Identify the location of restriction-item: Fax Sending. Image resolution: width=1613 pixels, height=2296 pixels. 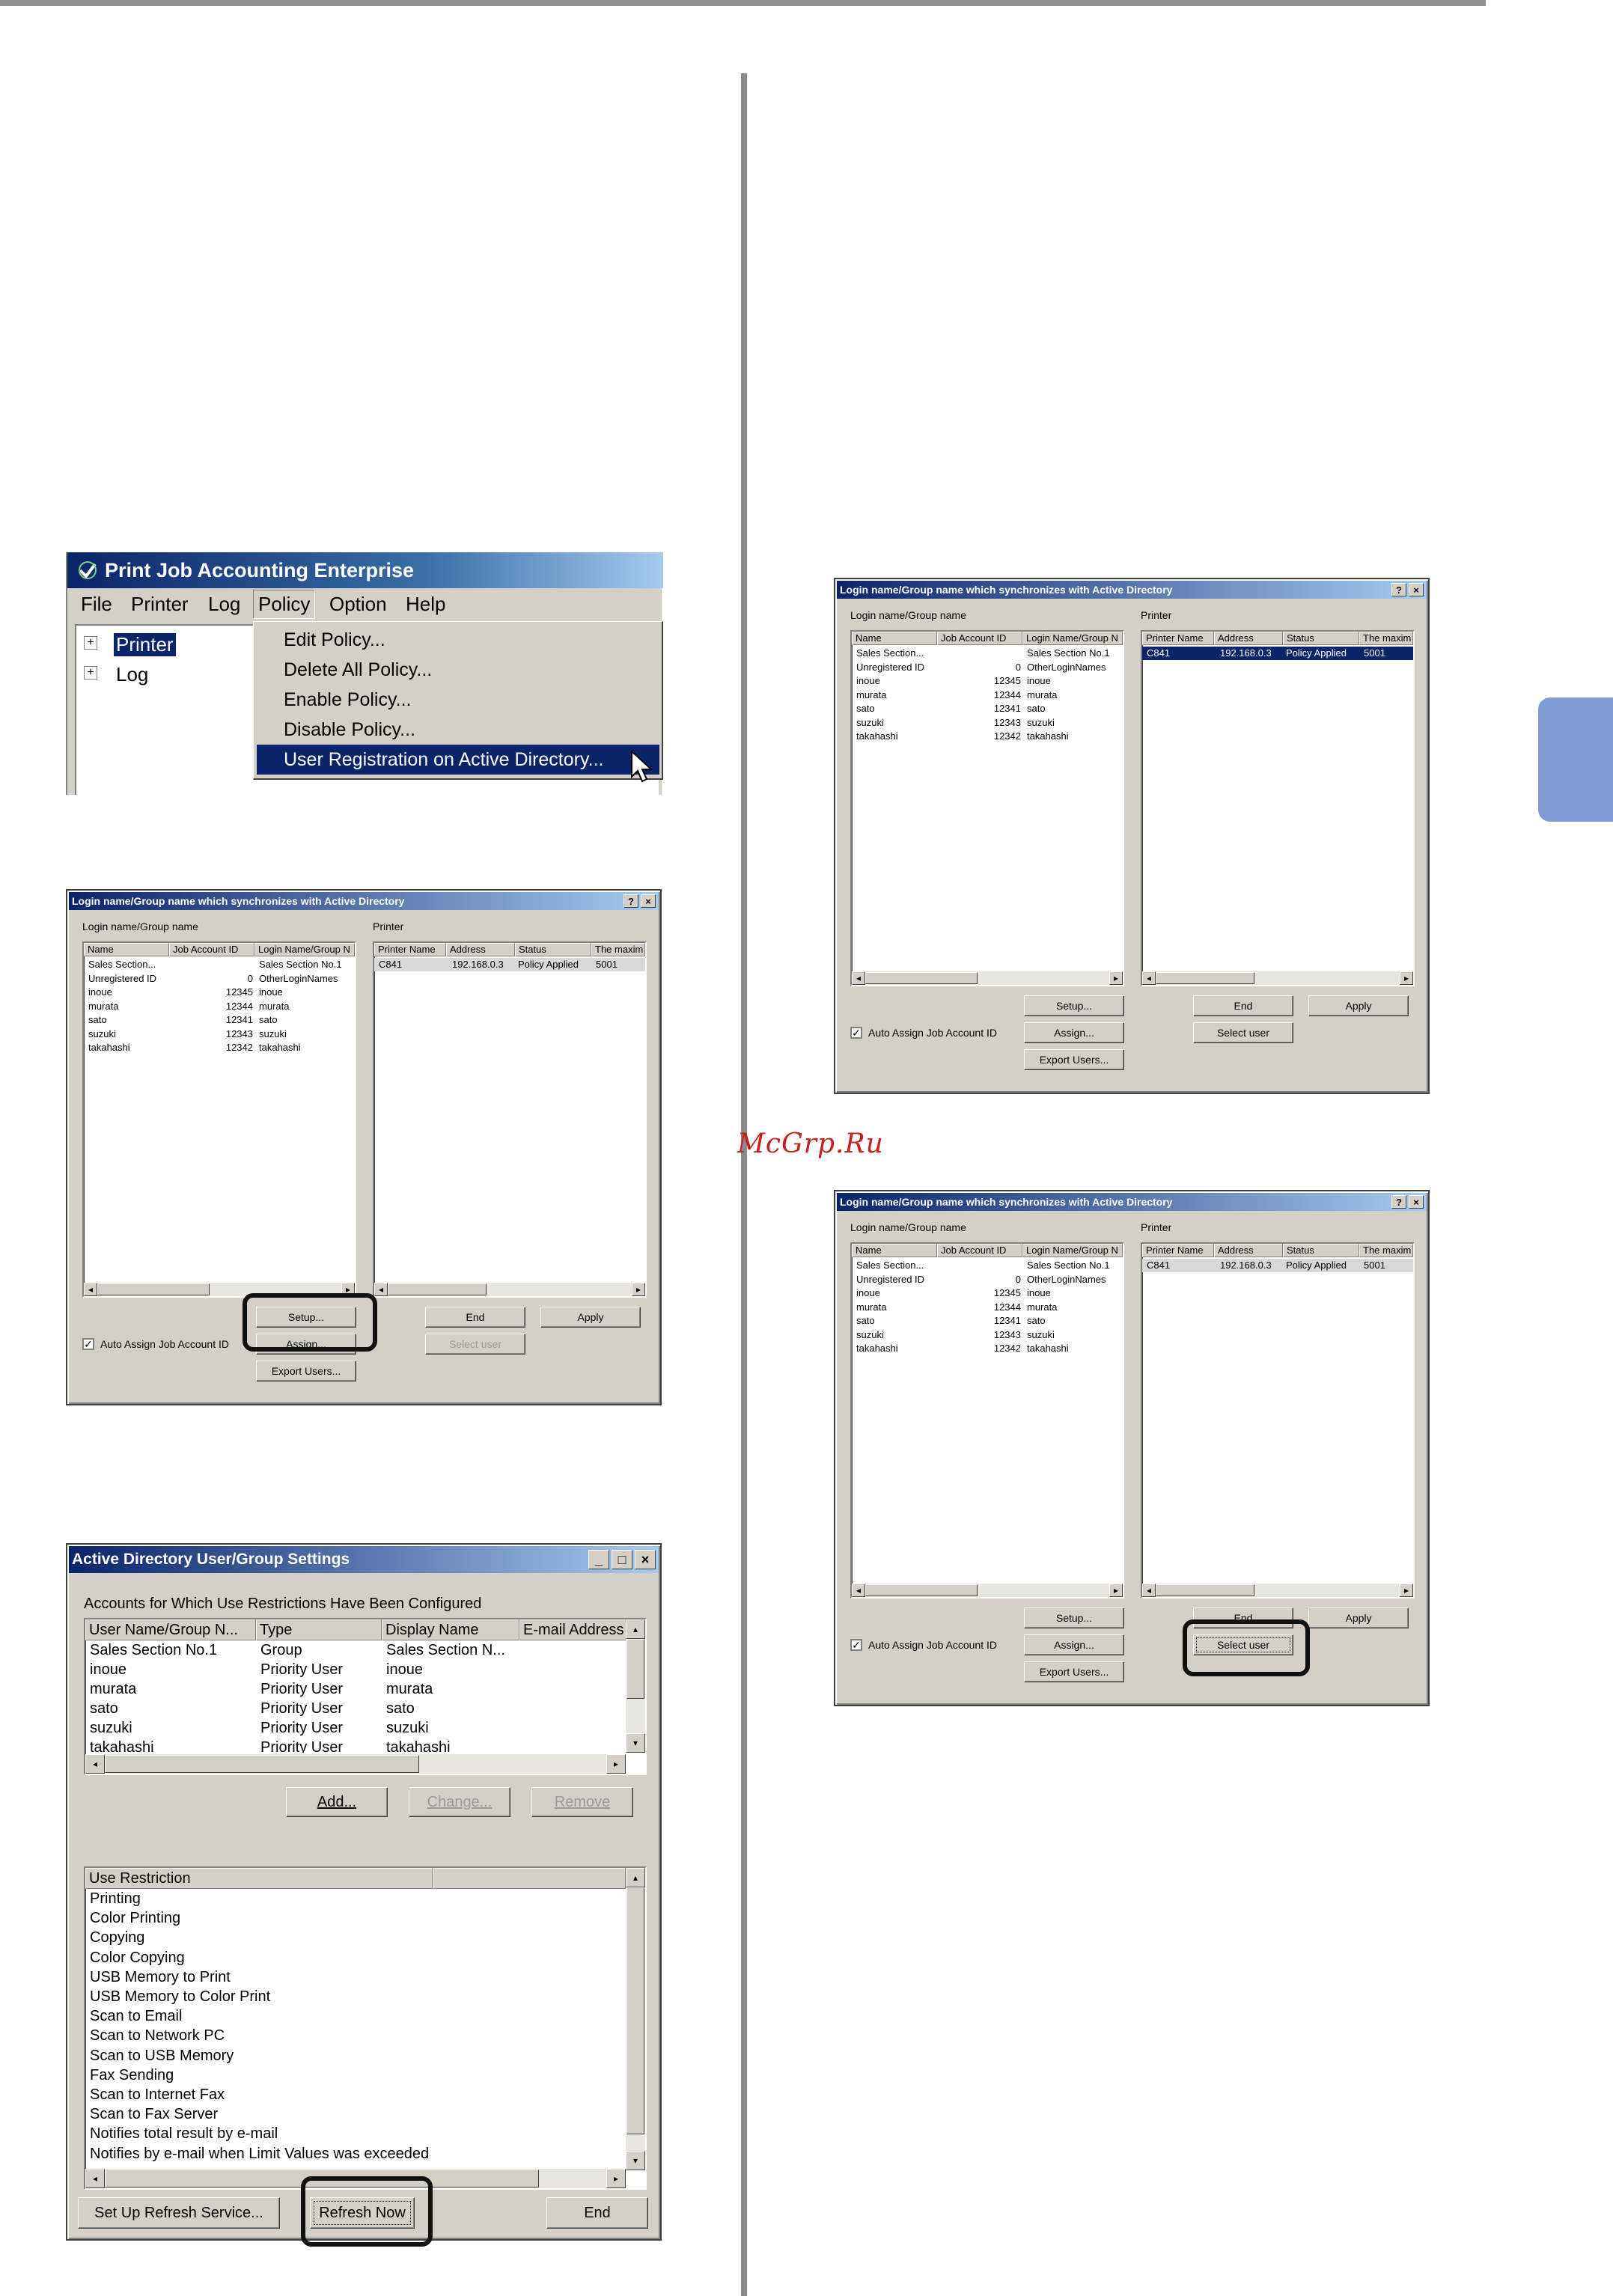
(132, 2075).